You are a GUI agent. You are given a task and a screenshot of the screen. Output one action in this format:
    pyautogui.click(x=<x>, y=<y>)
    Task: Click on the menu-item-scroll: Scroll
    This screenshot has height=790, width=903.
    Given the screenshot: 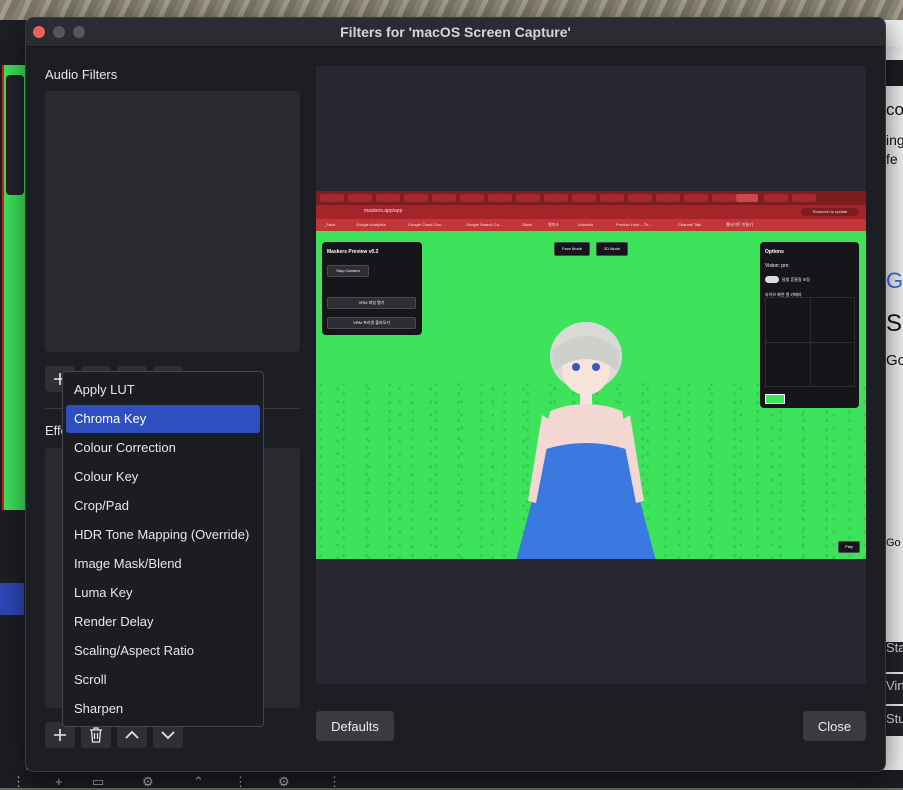 What is the action you would take?
    pyautogui.click(x=163, y=680)
    